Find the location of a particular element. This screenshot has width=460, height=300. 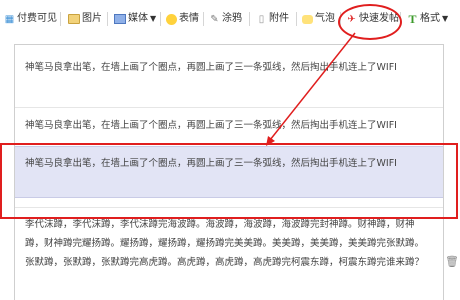

picture-icon is located at coordinates (74, 19).